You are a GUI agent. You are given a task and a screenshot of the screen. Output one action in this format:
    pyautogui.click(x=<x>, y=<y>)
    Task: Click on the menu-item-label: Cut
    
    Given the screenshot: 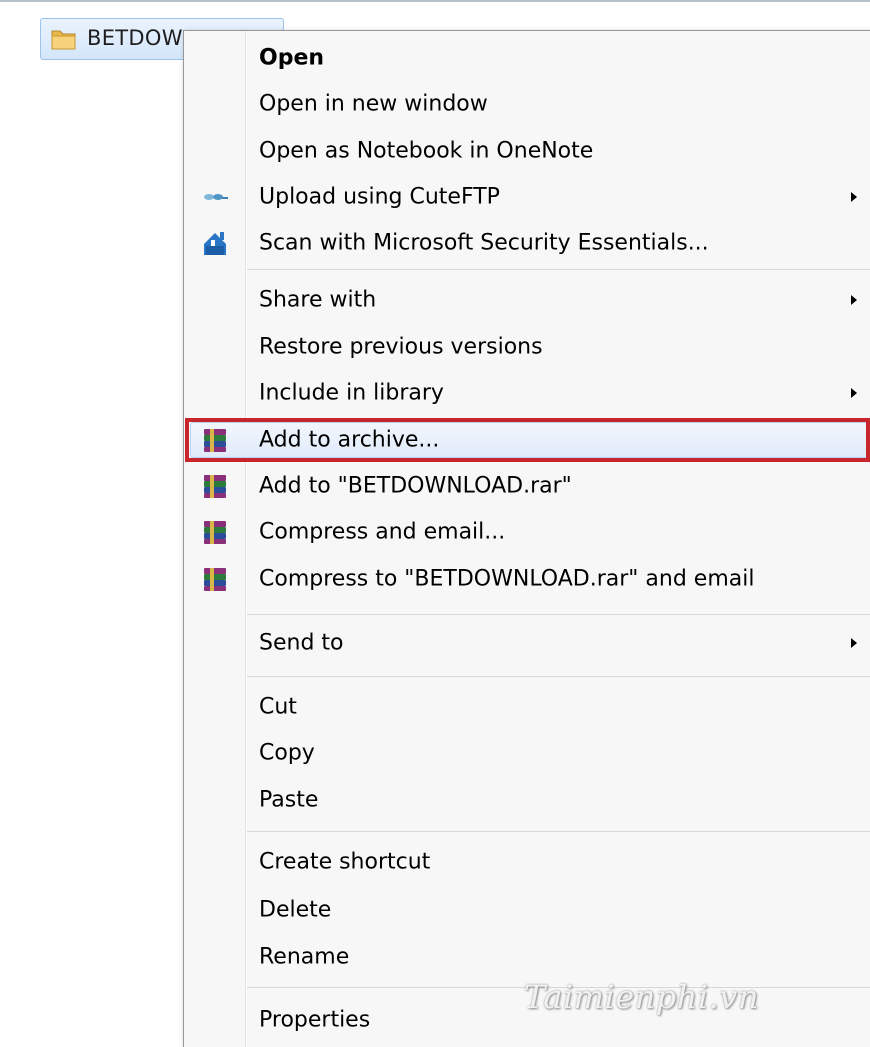 What is the action you would take?
    pyautogui.click(x=278, y=707)
    